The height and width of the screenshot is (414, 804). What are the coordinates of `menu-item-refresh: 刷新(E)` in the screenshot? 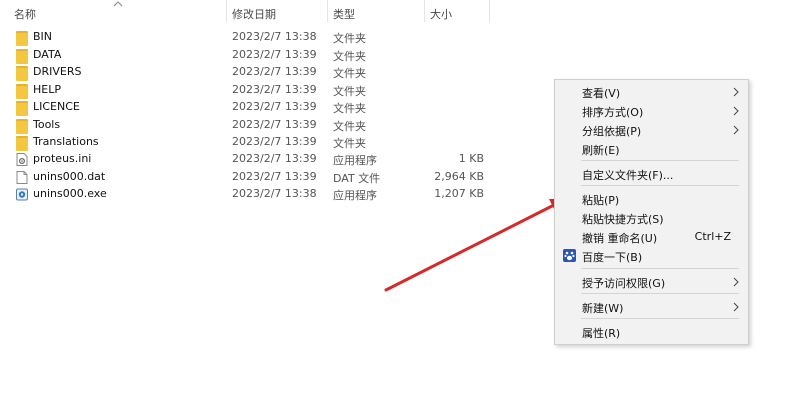 It's located at (651, 149).